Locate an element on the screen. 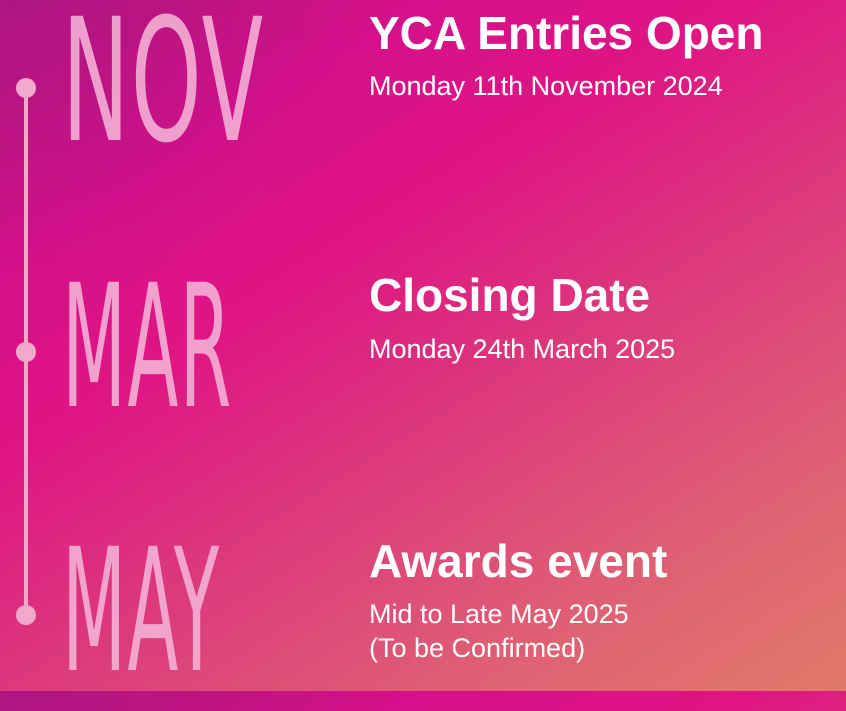 The height and width of the screenshot is (711, 846). event-date-entries-open: Monday 11th November 2024 is located at coordinates (546, 86).